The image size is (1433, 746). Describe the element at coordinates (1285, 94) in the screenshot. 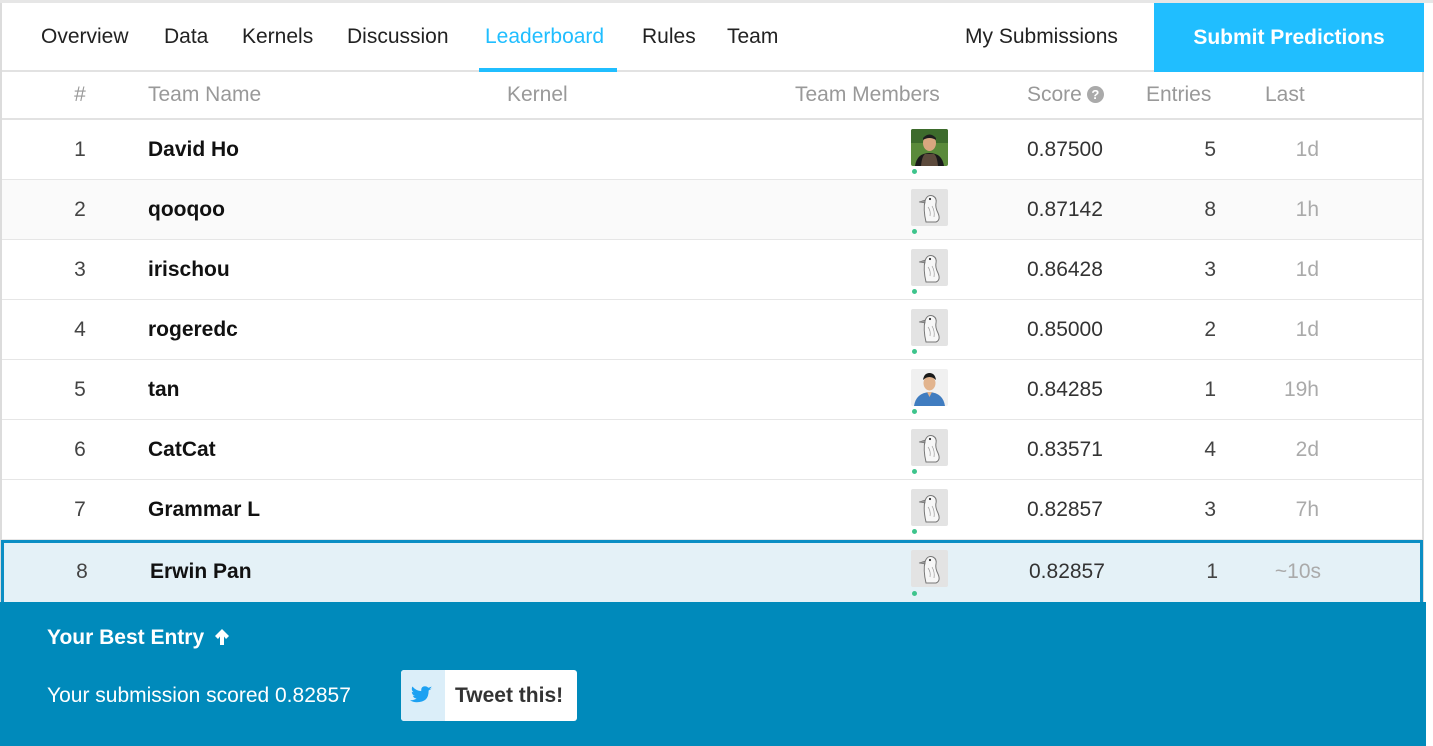

I see `header-last: Last` at that location.